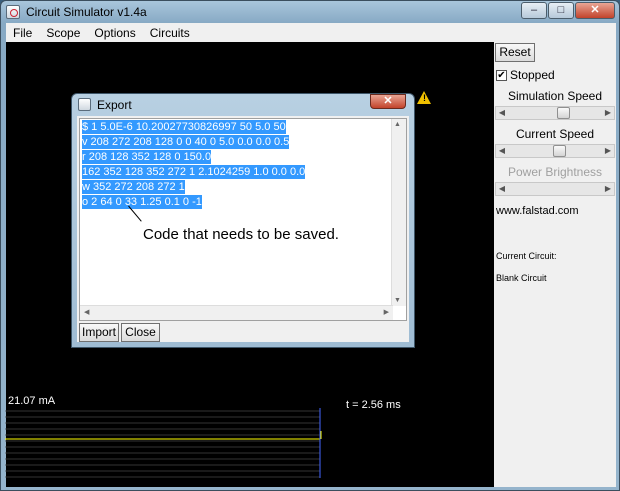  What do you see at coordinates (563, 113) in the screenshot?
I see `simulation-speed-thumb` at bounding box center [563, 113].